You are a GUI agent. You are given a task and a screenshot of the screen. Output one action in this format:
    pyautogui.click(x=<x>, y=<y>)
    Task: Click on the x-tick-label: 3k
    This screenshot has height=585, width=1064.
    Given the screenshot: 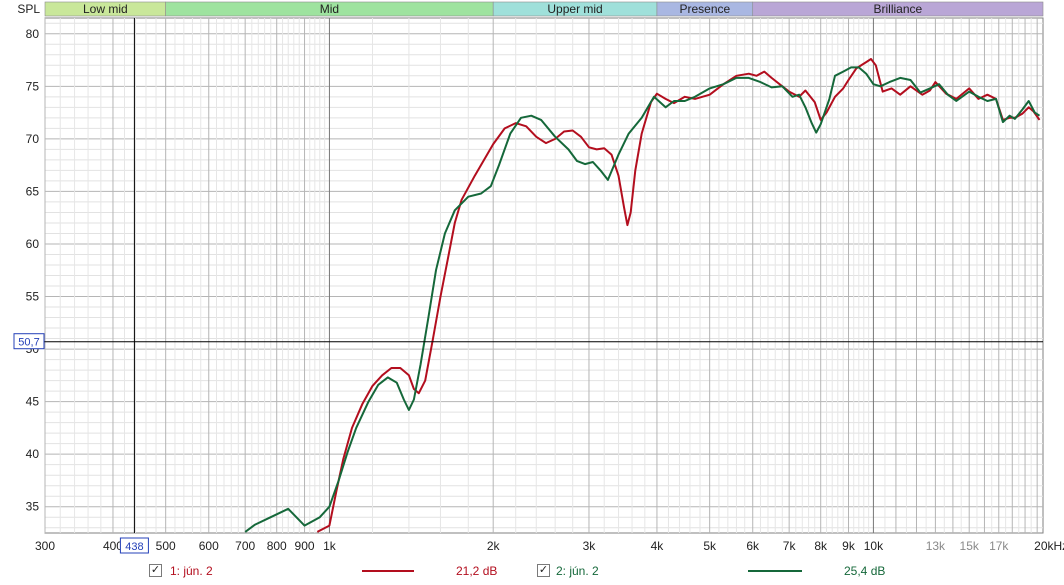 What is the action you would take?
    pyautogui.click(x=590, y=546)
    